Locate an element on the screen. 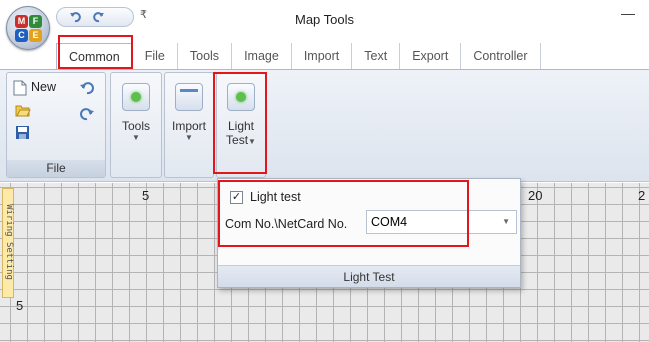 This screenshot has width=649, height=342. tab-import: Import is located at coordinates (322, 56).